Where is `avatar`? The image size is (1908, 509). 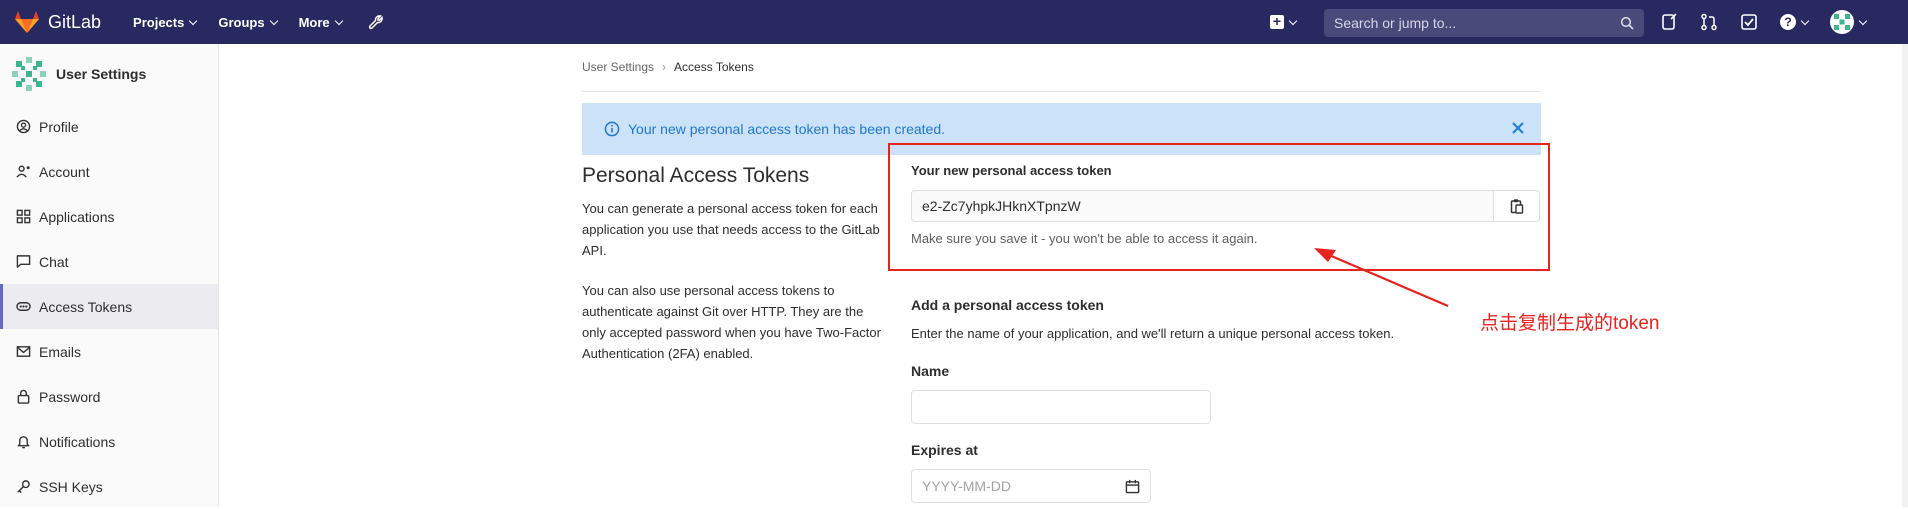
avatar is located at coordinates (1842, 22).